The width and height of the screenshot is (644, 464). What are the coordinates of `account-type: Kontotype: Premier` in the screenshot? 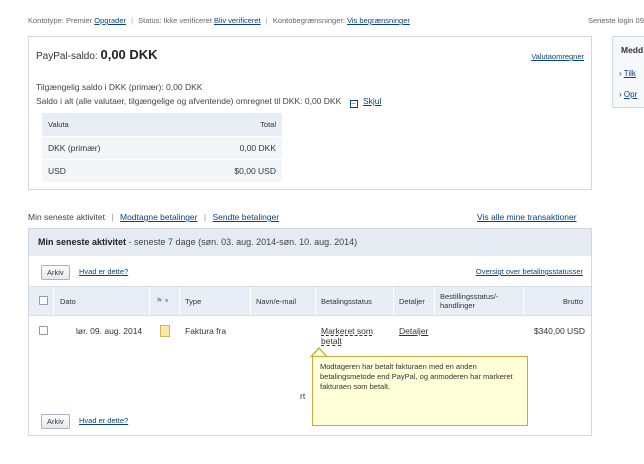 It's located at (60, 20).